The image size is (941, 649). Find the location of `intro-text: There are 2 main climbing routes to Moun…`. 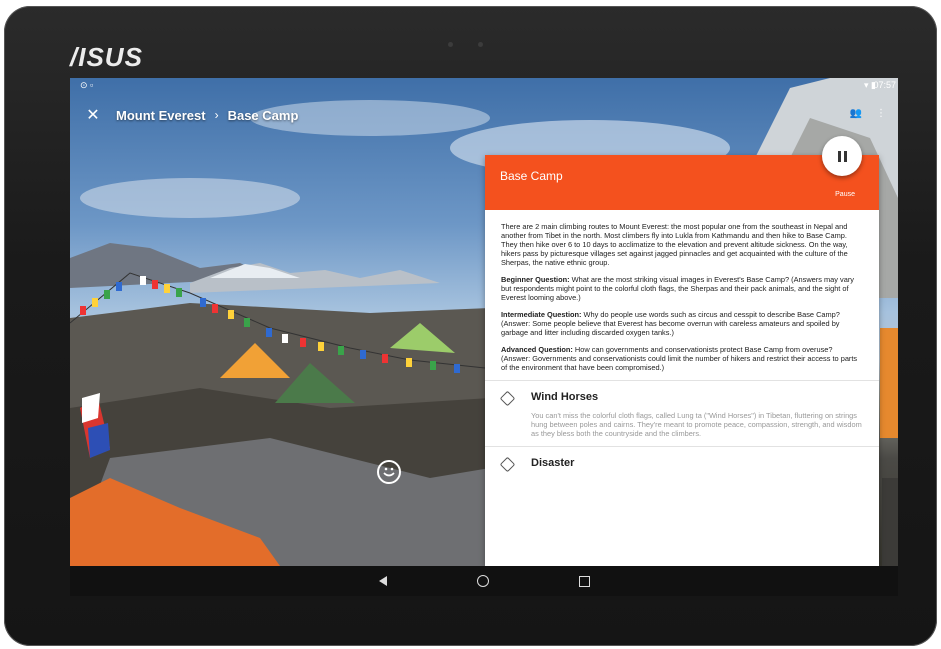

intro-text: There are 2 main climbing routes to Moun… is located at coordinates (674, 244).